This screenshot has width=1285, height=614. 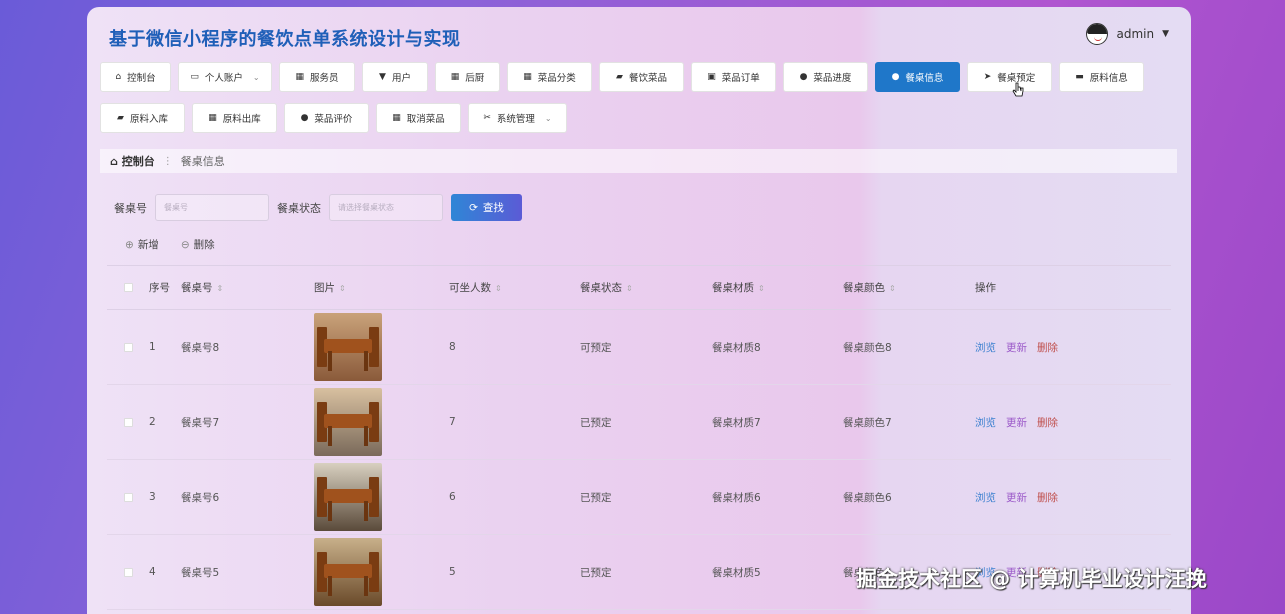 I want to click on nav-item-label: 系统管理, so click(x=515, y=119).